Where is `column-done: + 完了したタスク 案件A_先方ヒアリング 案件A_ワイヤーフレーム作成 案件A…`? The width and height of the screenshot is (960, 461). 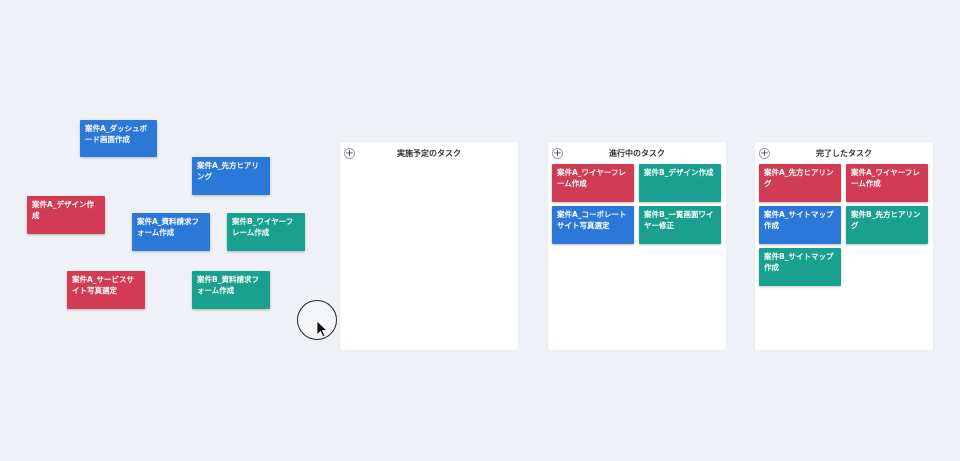 column-done: + 完了したタスク 案件A_先方ヒアリング 案件A_ワイヤーフレーム作成 案件A… is located at coordinates (844, 246).